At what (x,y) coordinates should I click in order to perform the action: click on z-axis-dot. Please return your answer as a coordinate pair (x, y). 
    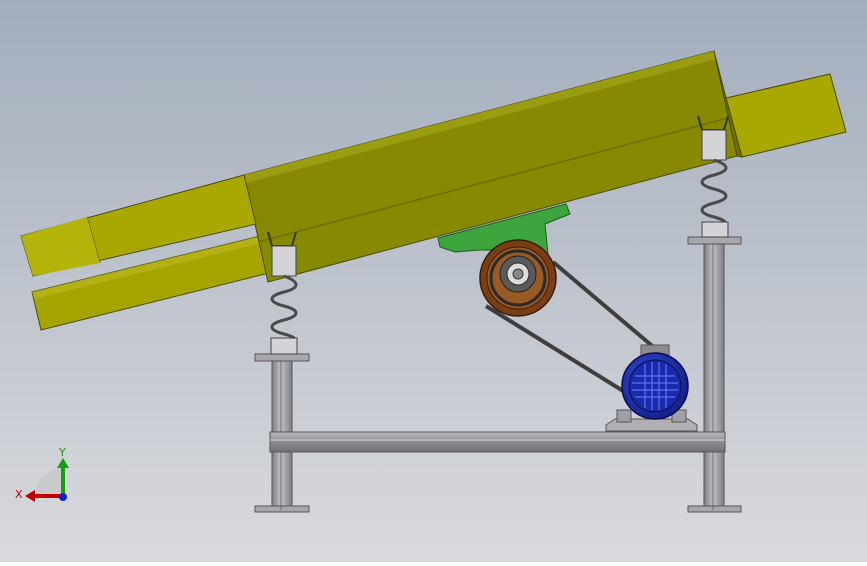
    Looking at the image, I should click on (63, 497).